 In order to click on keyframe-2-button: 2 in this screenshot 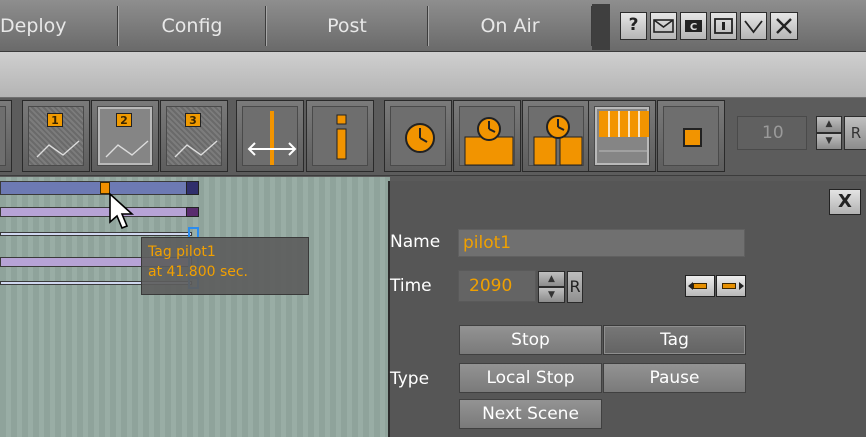, I will do `click(125, 136)`.